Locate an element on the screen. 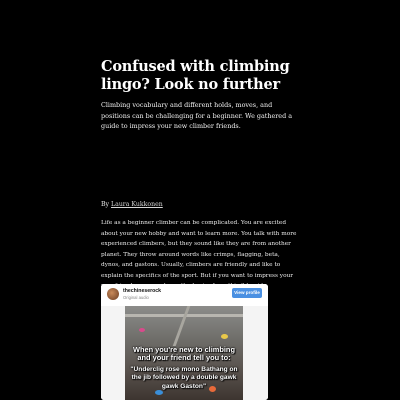 Image resolution: width=400 pixels, height=400 pixels. byline: By Laura Kukkonen is located at coordinates (199, 205).